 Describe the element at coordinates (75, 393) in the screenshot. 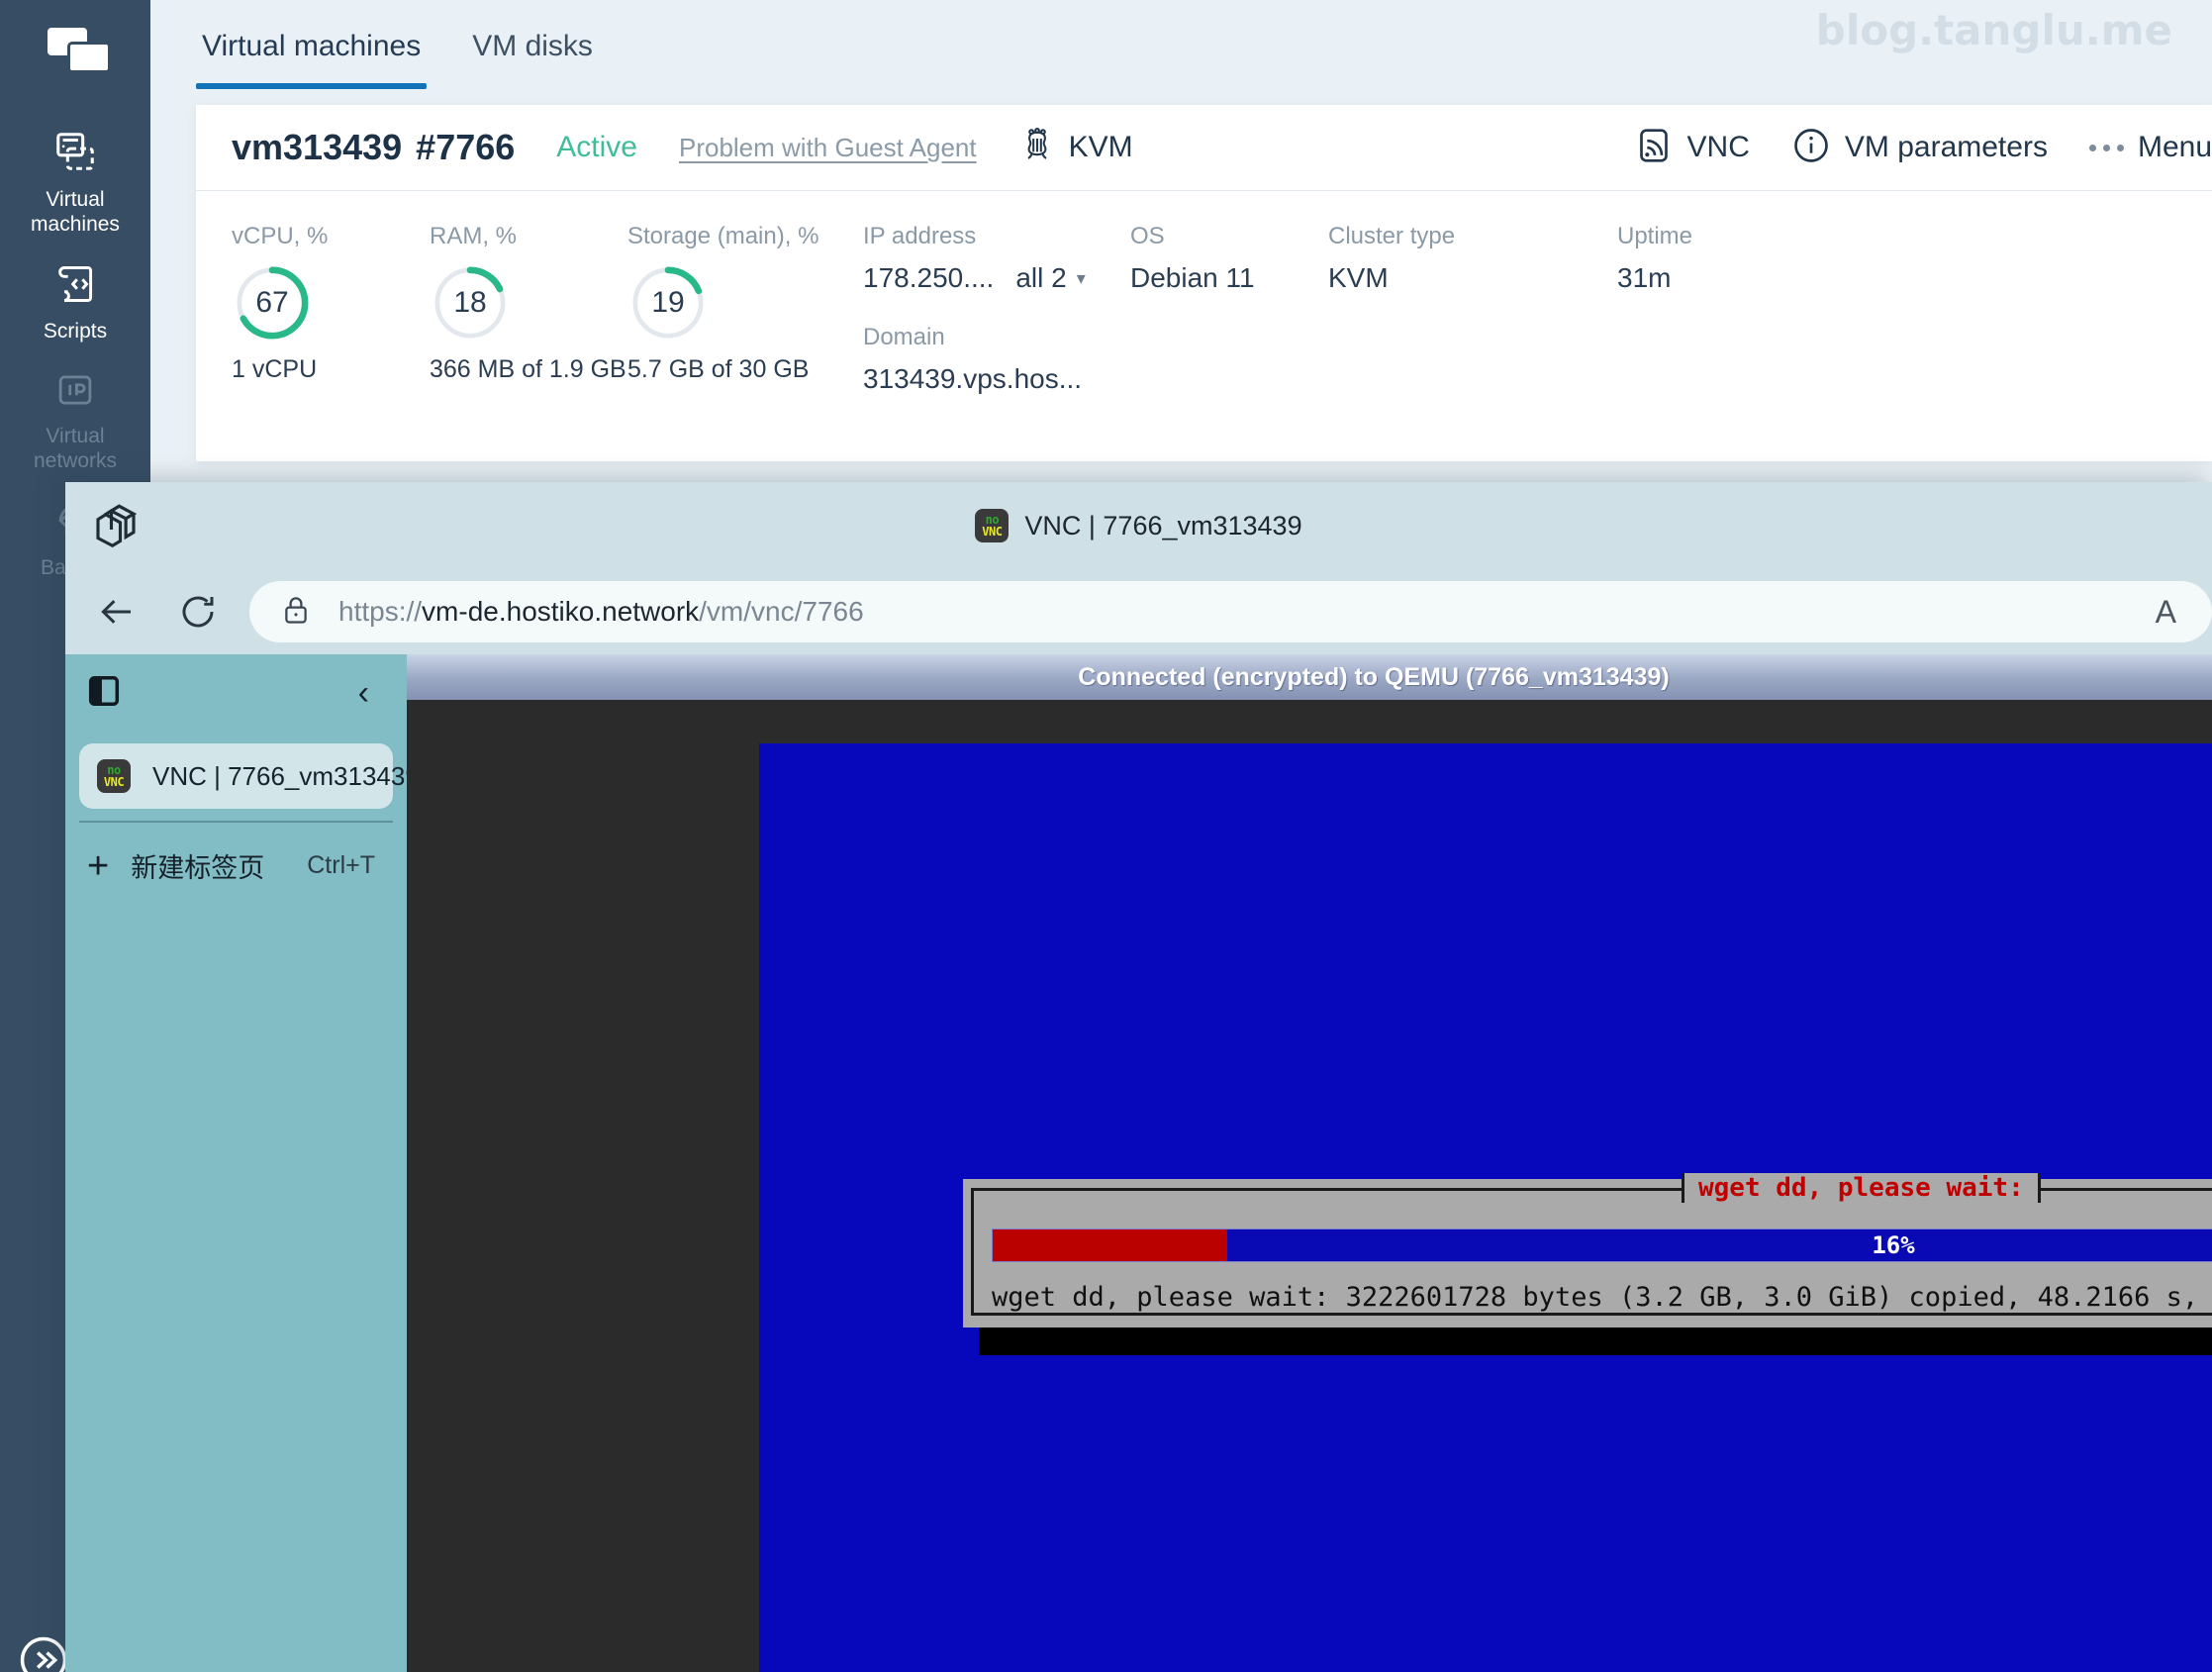

I see `ip-box-icon` at that location.